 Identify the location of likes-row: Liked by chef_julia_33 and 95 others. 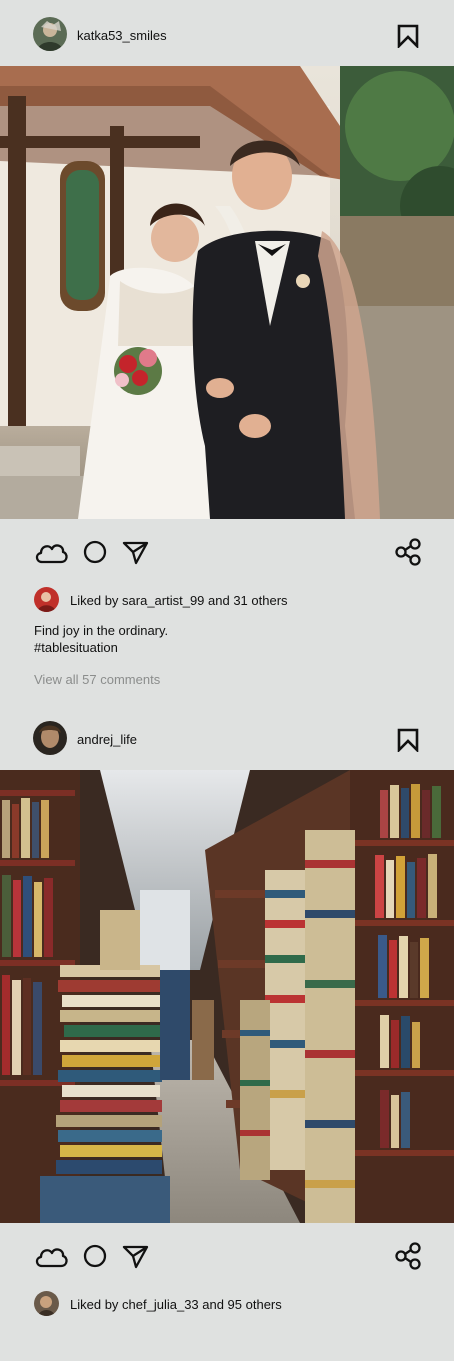
(227, 1304).